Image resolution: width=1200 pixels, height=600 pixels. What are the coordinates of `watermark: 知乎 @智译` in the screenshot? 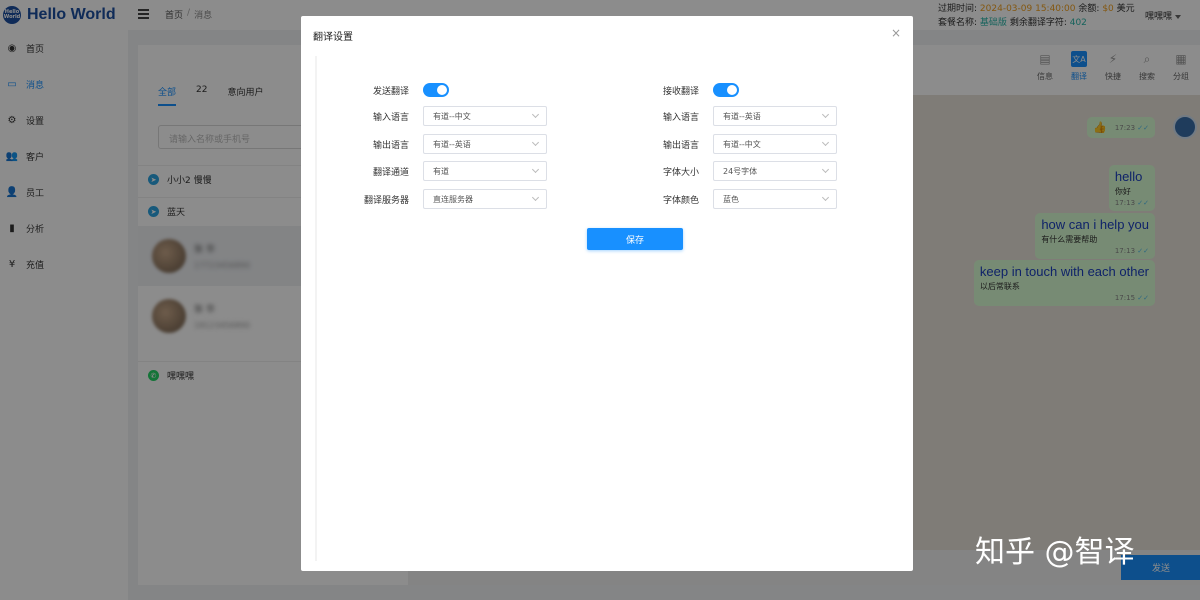 It's located at (1055, 552).